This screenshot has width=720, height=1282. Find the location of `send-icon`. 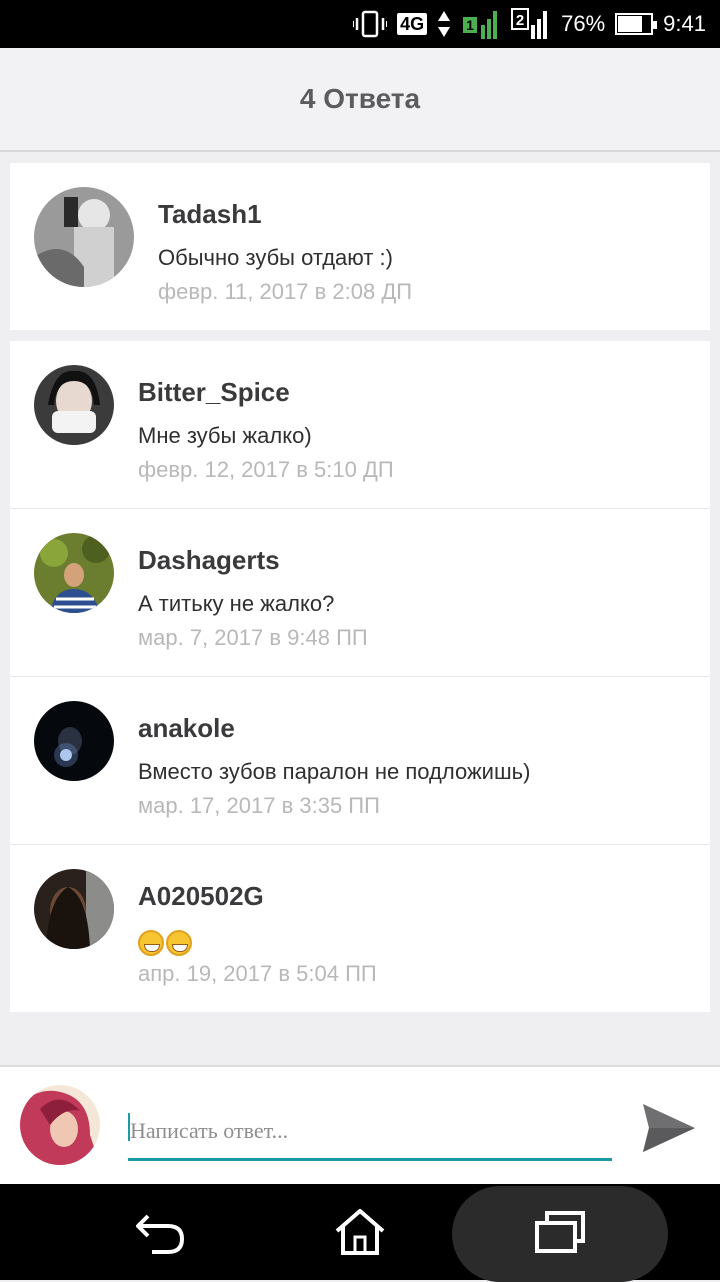

send-icon is located at coordinates (669, 1128).